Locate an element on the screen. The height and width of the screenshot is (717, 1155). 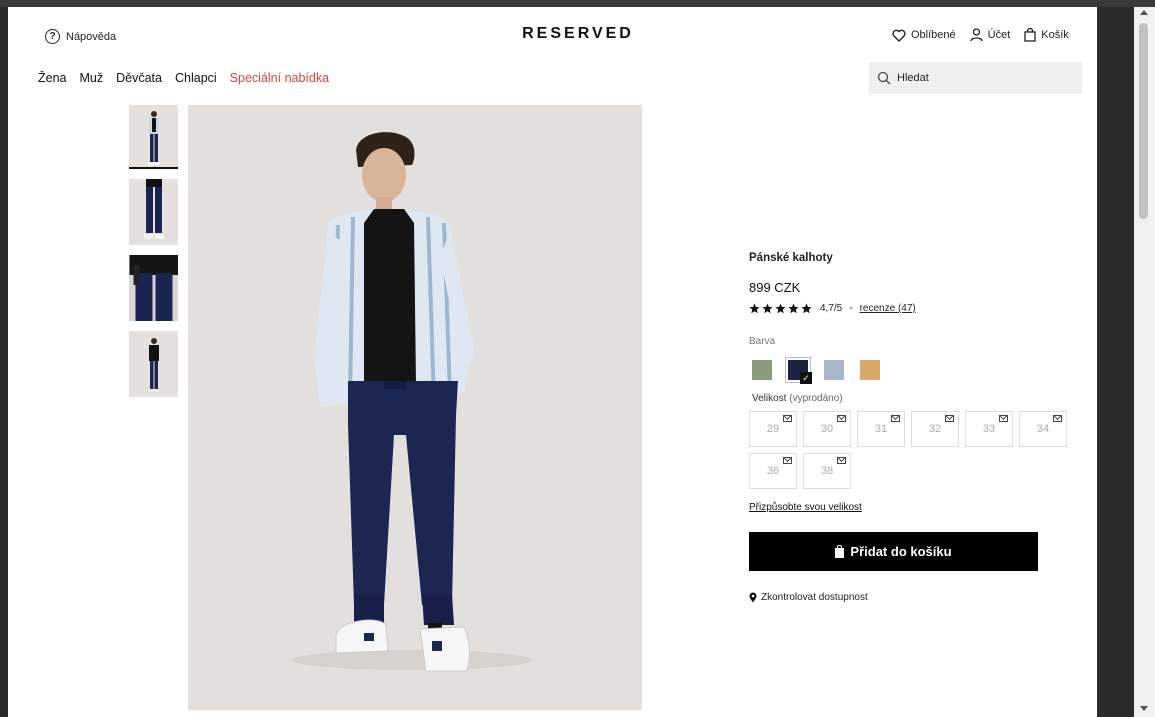
size-option: 36 is located at coordinates (773, 471).